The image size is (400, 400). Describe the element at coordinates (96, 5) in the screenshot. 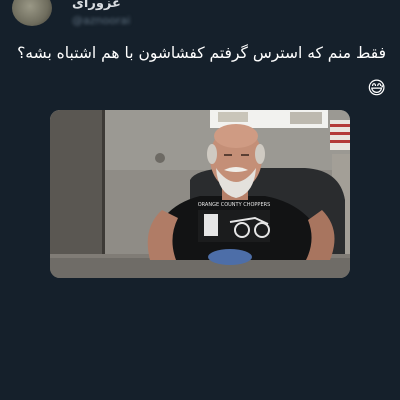

I see `author-display-name: عزورای` at that location.